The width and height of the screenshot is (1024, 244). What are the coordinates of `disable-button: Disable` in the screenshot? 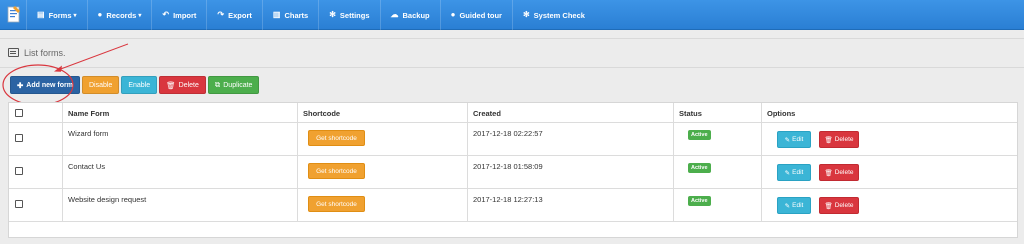 It's located at (100, 85).